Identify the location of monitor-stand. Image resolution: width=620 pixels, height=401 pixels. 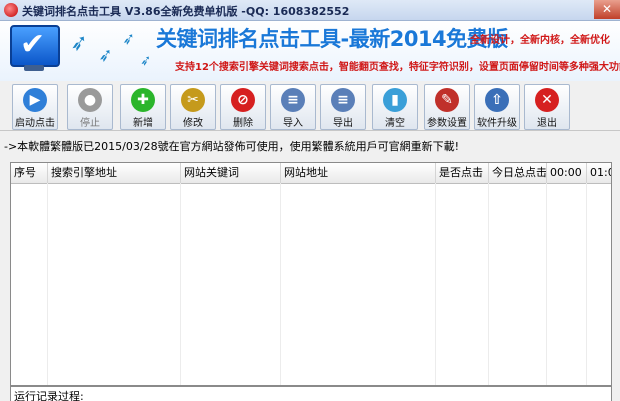
(34, 68).